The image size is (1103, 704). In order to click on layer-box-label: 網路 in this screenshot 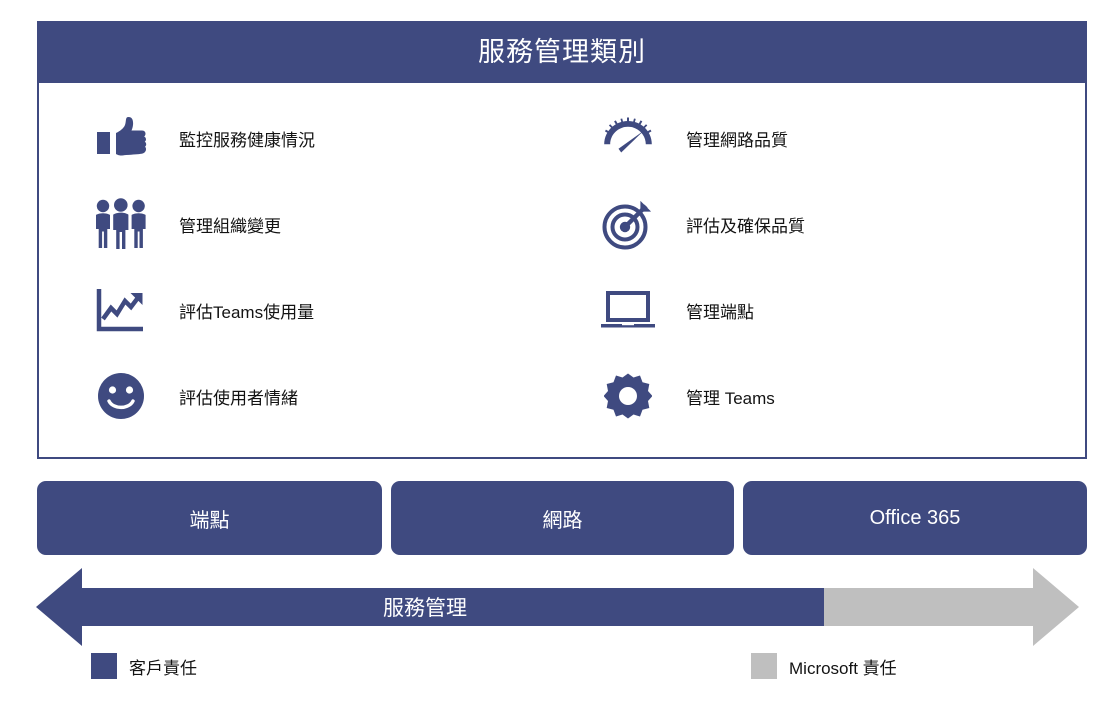, I will do `click(562, 520)`.